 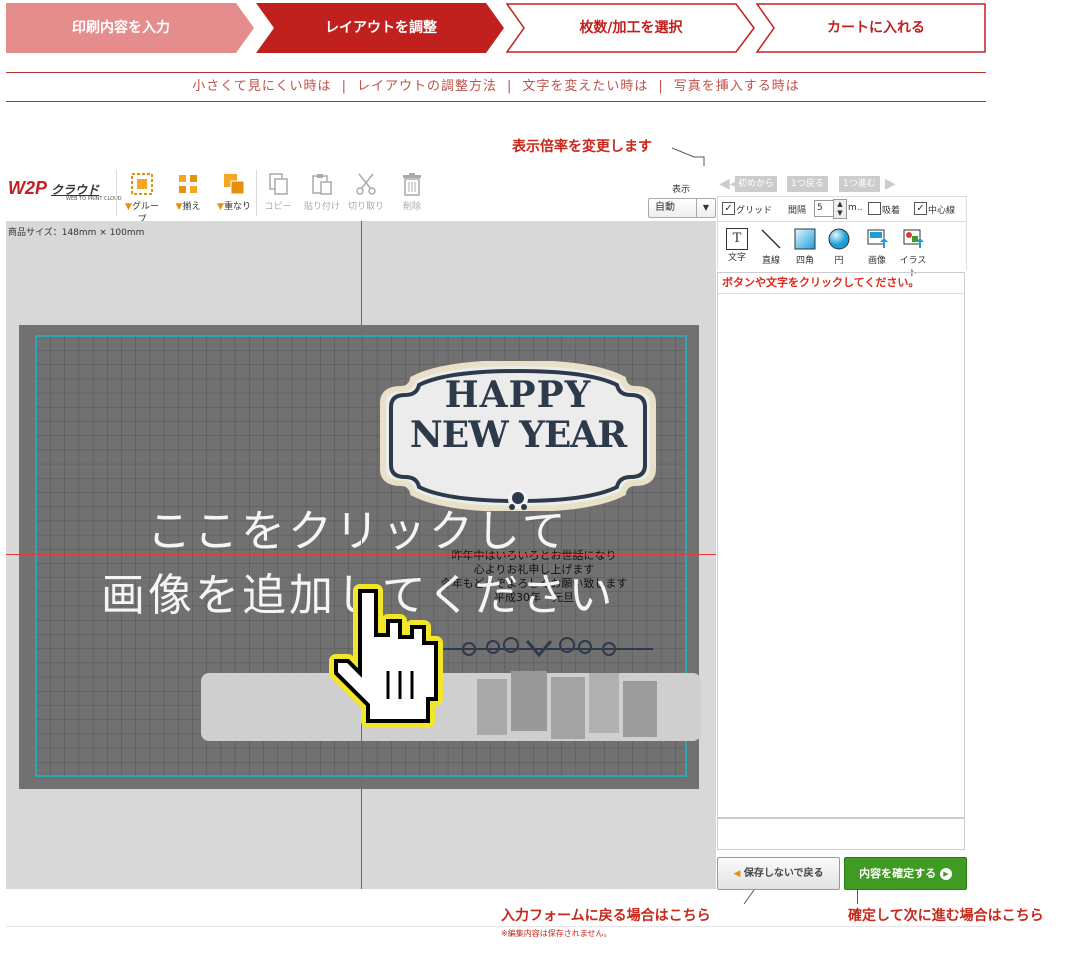 What do you see at coordinates (891, 211) in the screenshot?
I see `snap-label: 吸着` at bounding box center [891, 211].